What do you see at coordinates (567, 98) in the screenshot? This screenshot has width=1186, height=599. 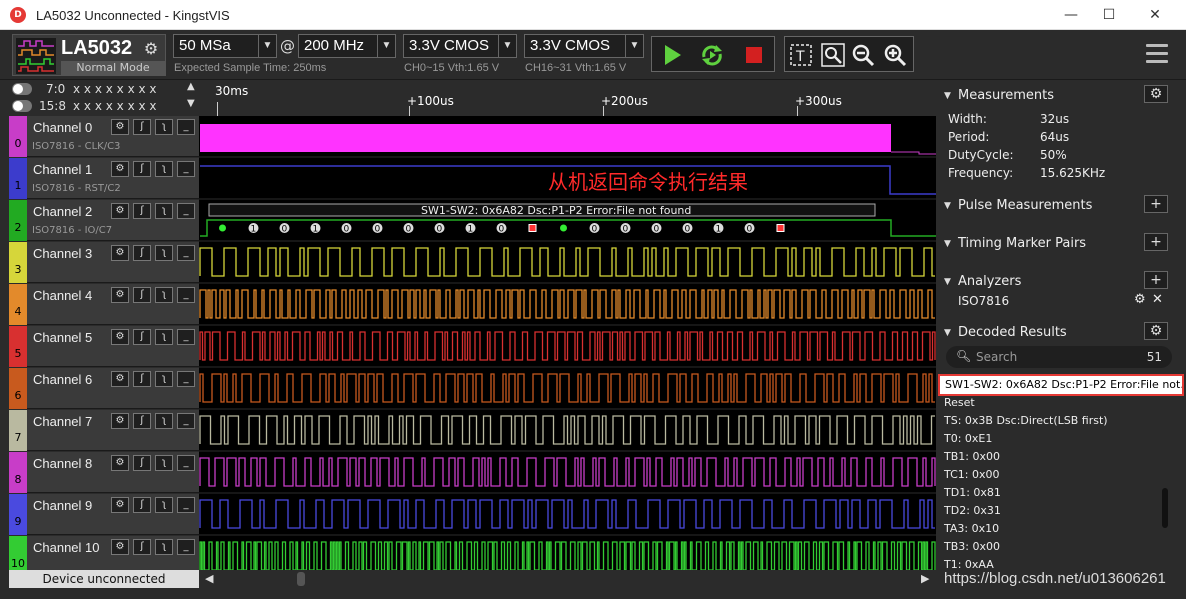 I see `time-ruler: 30ms +100us +200us +300us` at bounding box center [567, 98].